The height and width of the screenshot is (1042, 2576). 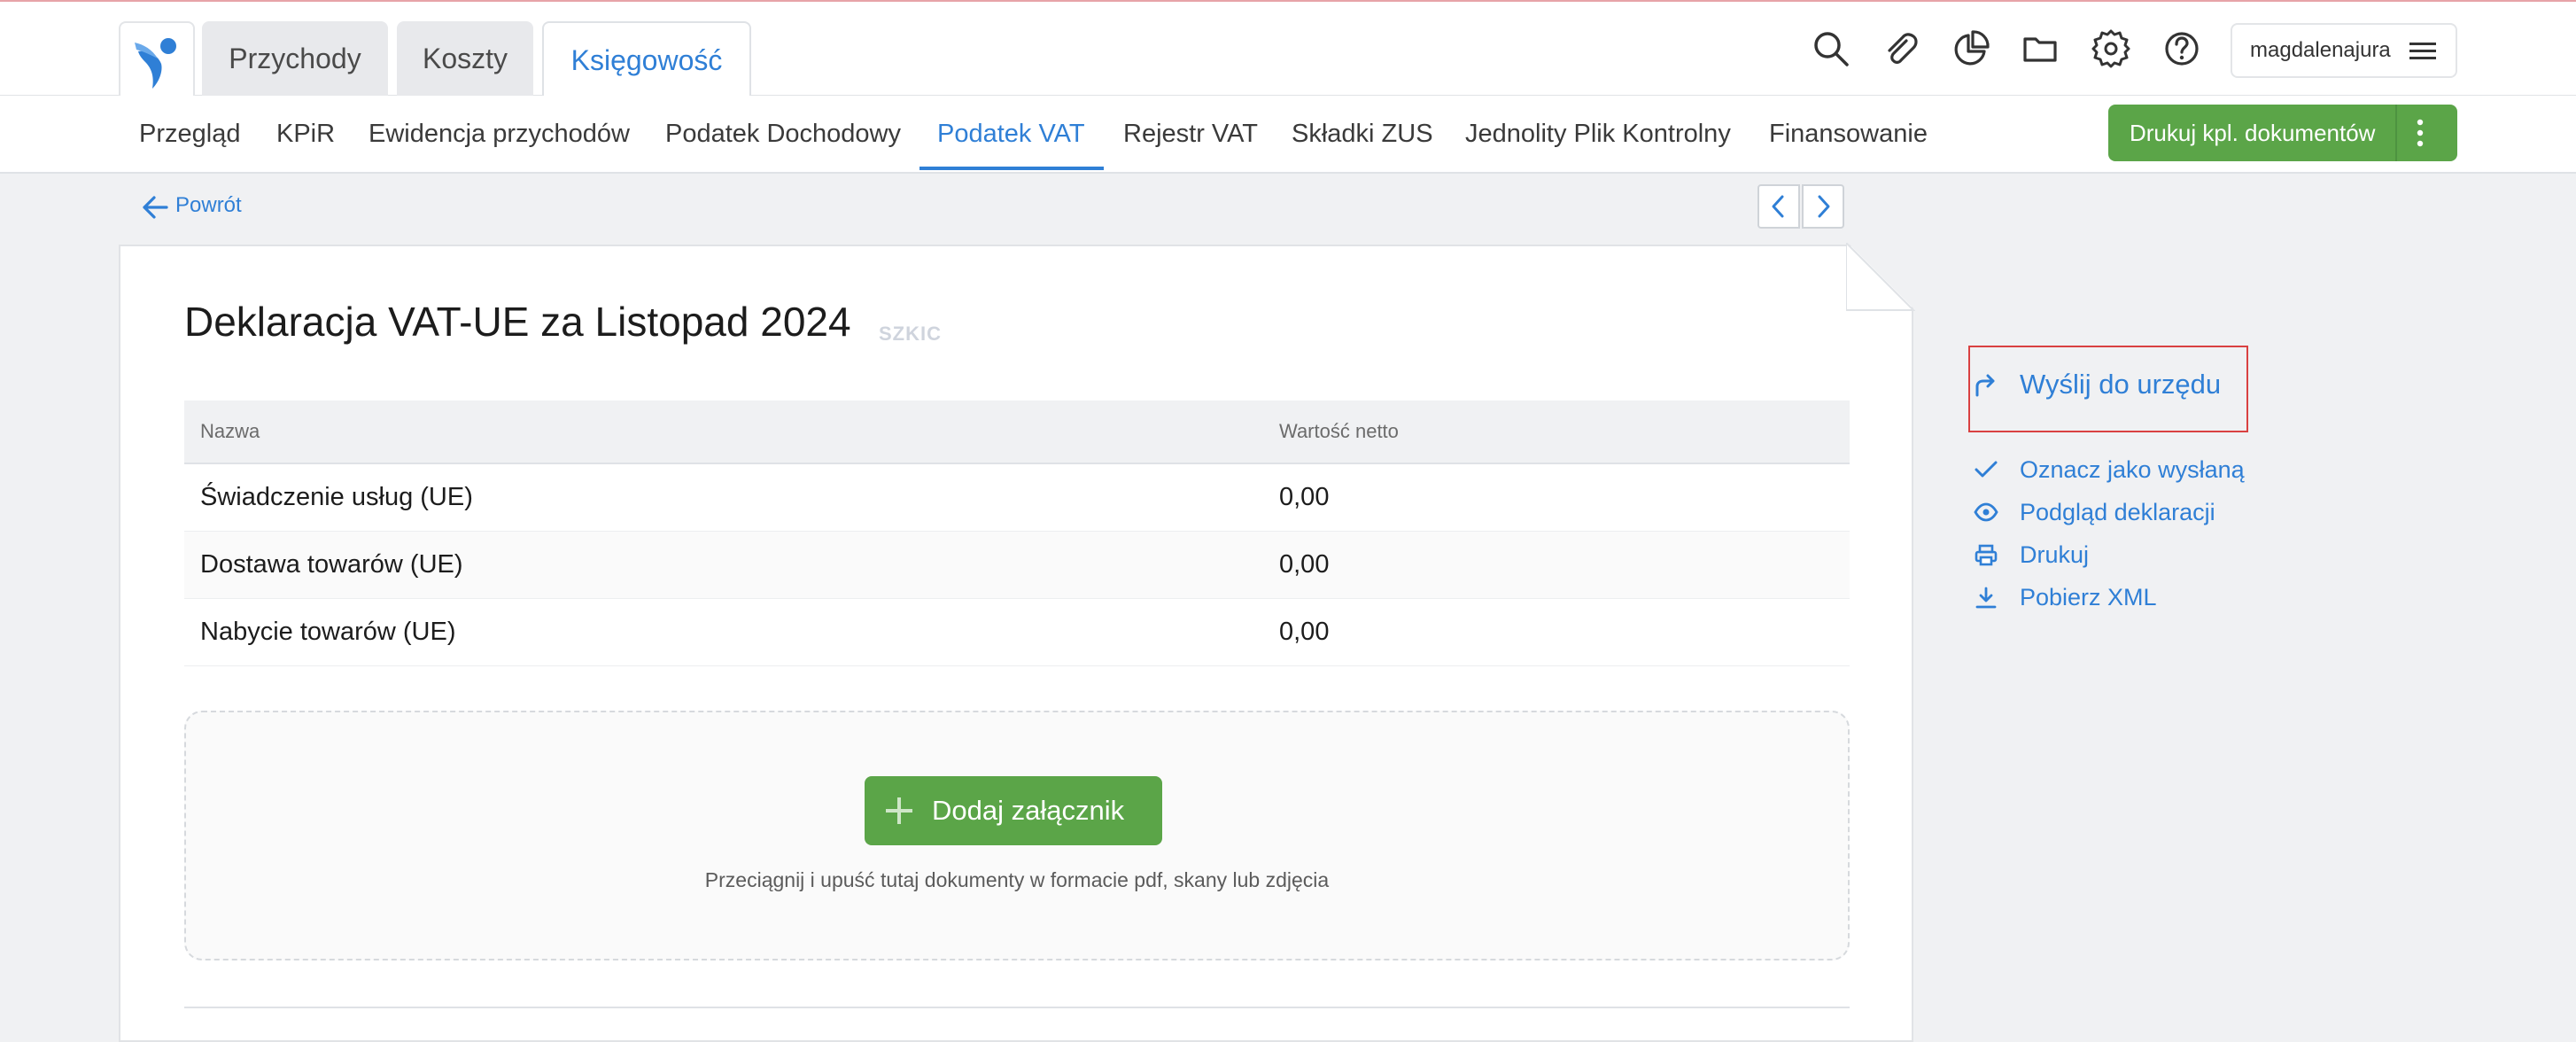 I want to click on send-to-office-label: Wyślij do urzędu, so click(x=2121, y=385).